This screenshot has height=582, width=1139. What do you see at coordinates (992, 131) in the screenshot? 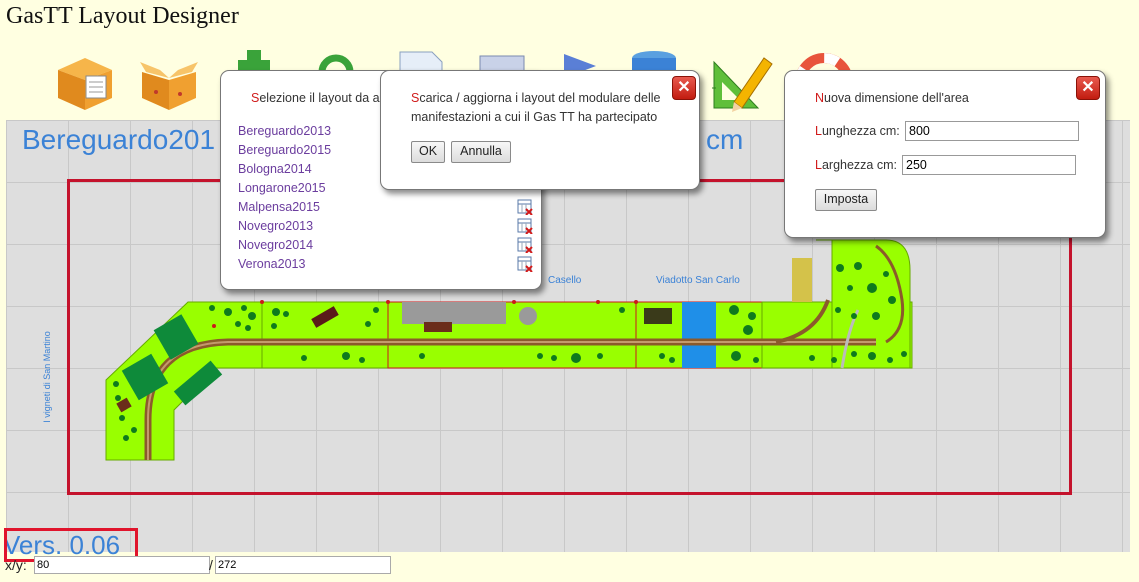
I see `length-input` at bounding box center [992, 131].